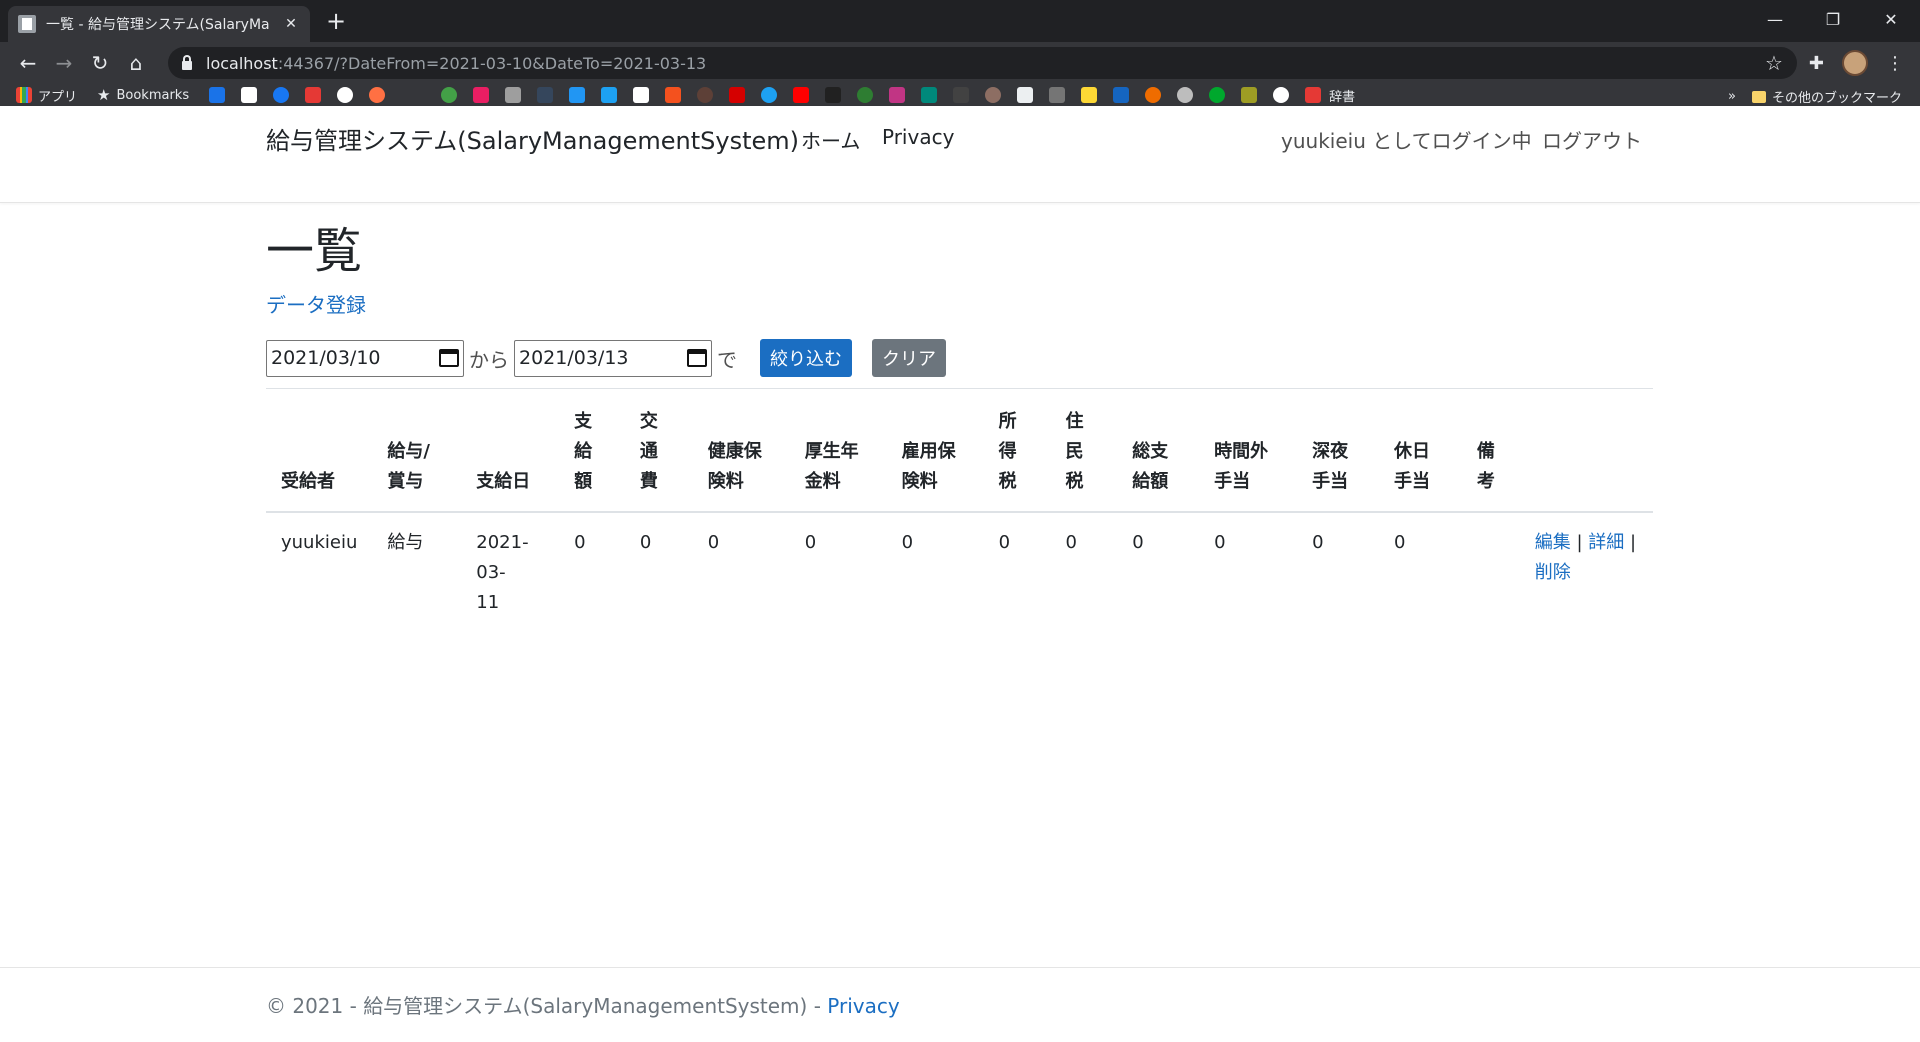 Image resolution: width=1920 pixels, height=1042 pixels. I want to click on edit-link: 編集, so click(1553, 542).